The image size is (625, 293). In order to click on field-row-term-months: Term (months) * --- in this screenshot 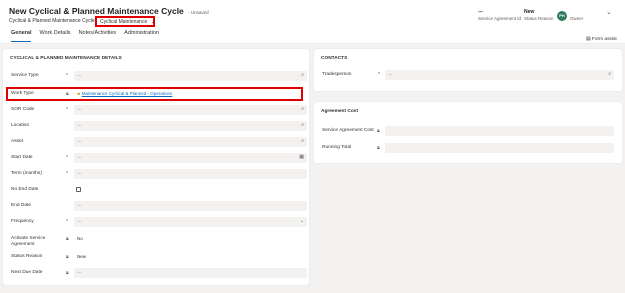, I will do `click(156, 175)`.